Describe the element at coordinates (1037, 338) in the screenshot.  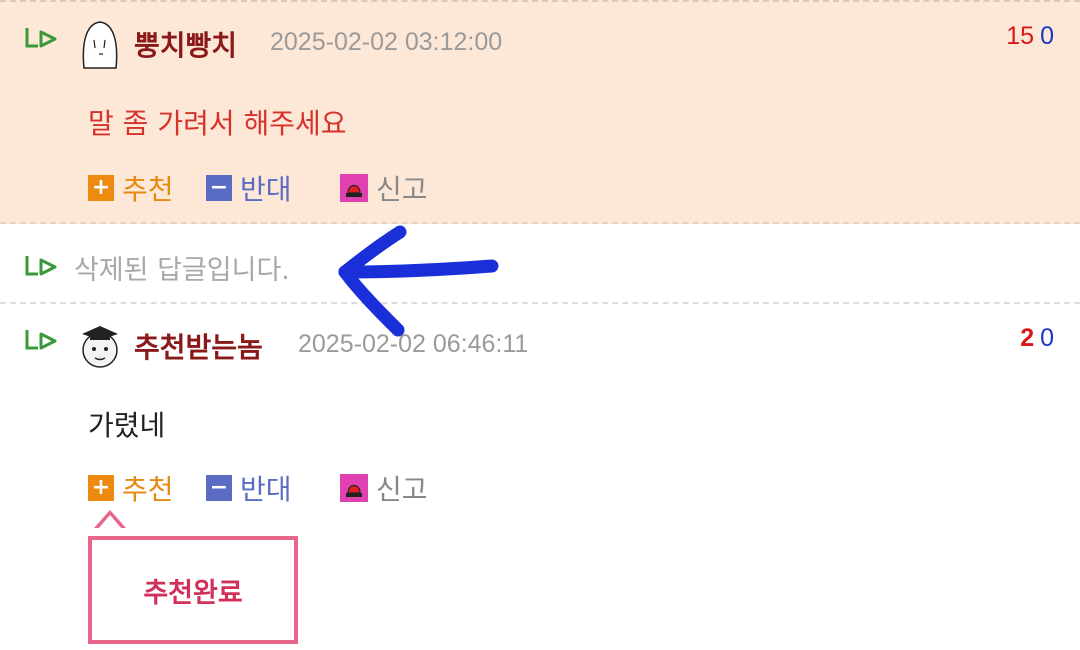
I see `vote-counts: 20` at that location.